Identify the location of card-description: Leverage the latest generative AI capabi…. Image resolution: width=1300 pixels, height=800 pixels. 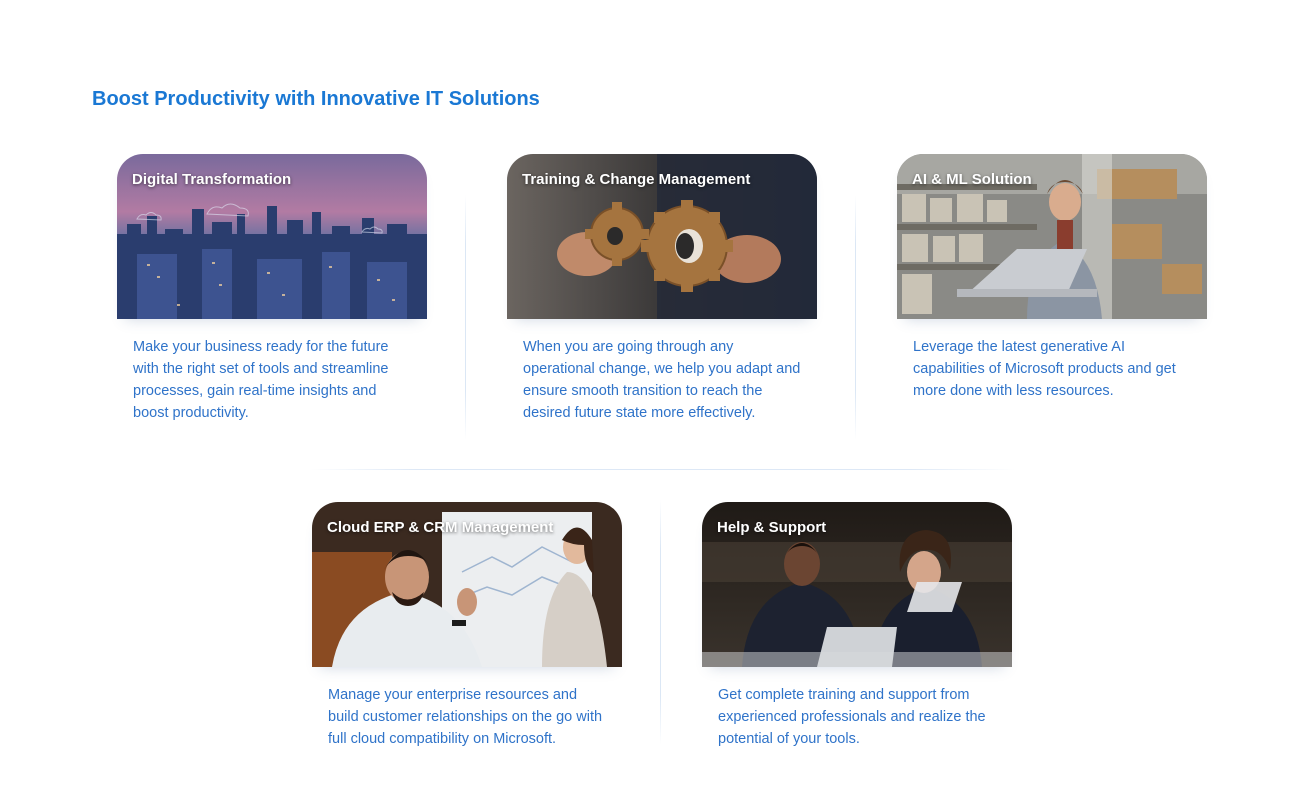
(1044, 369).